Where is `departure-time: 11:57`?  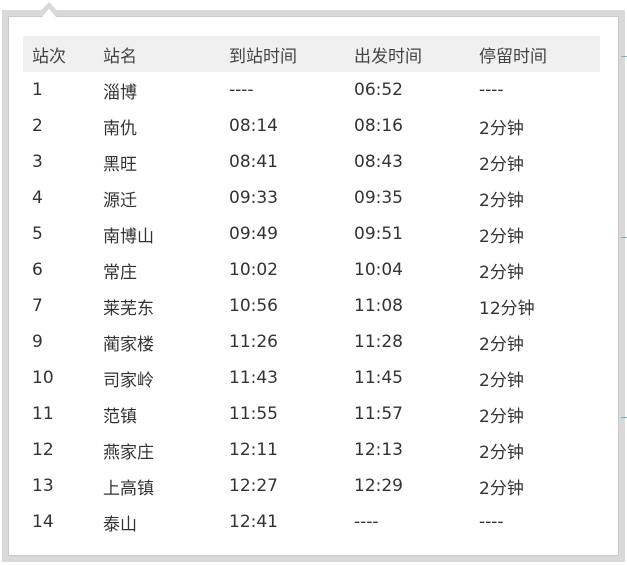
departure-time: 11:57 is located at coordinates (378, 414).